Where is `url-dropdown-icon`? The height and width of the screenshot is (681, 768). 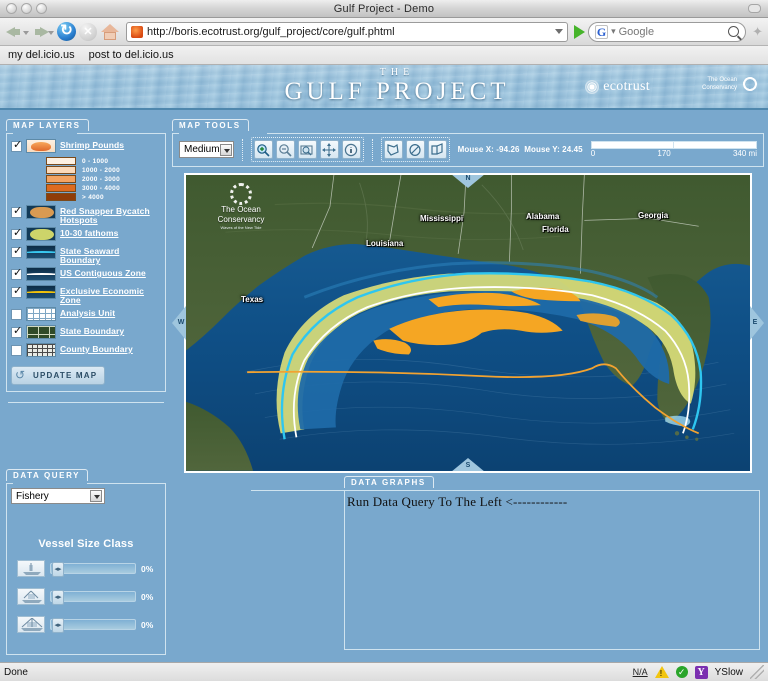
url-dropdown-icon is located at coordinates (559, 31).